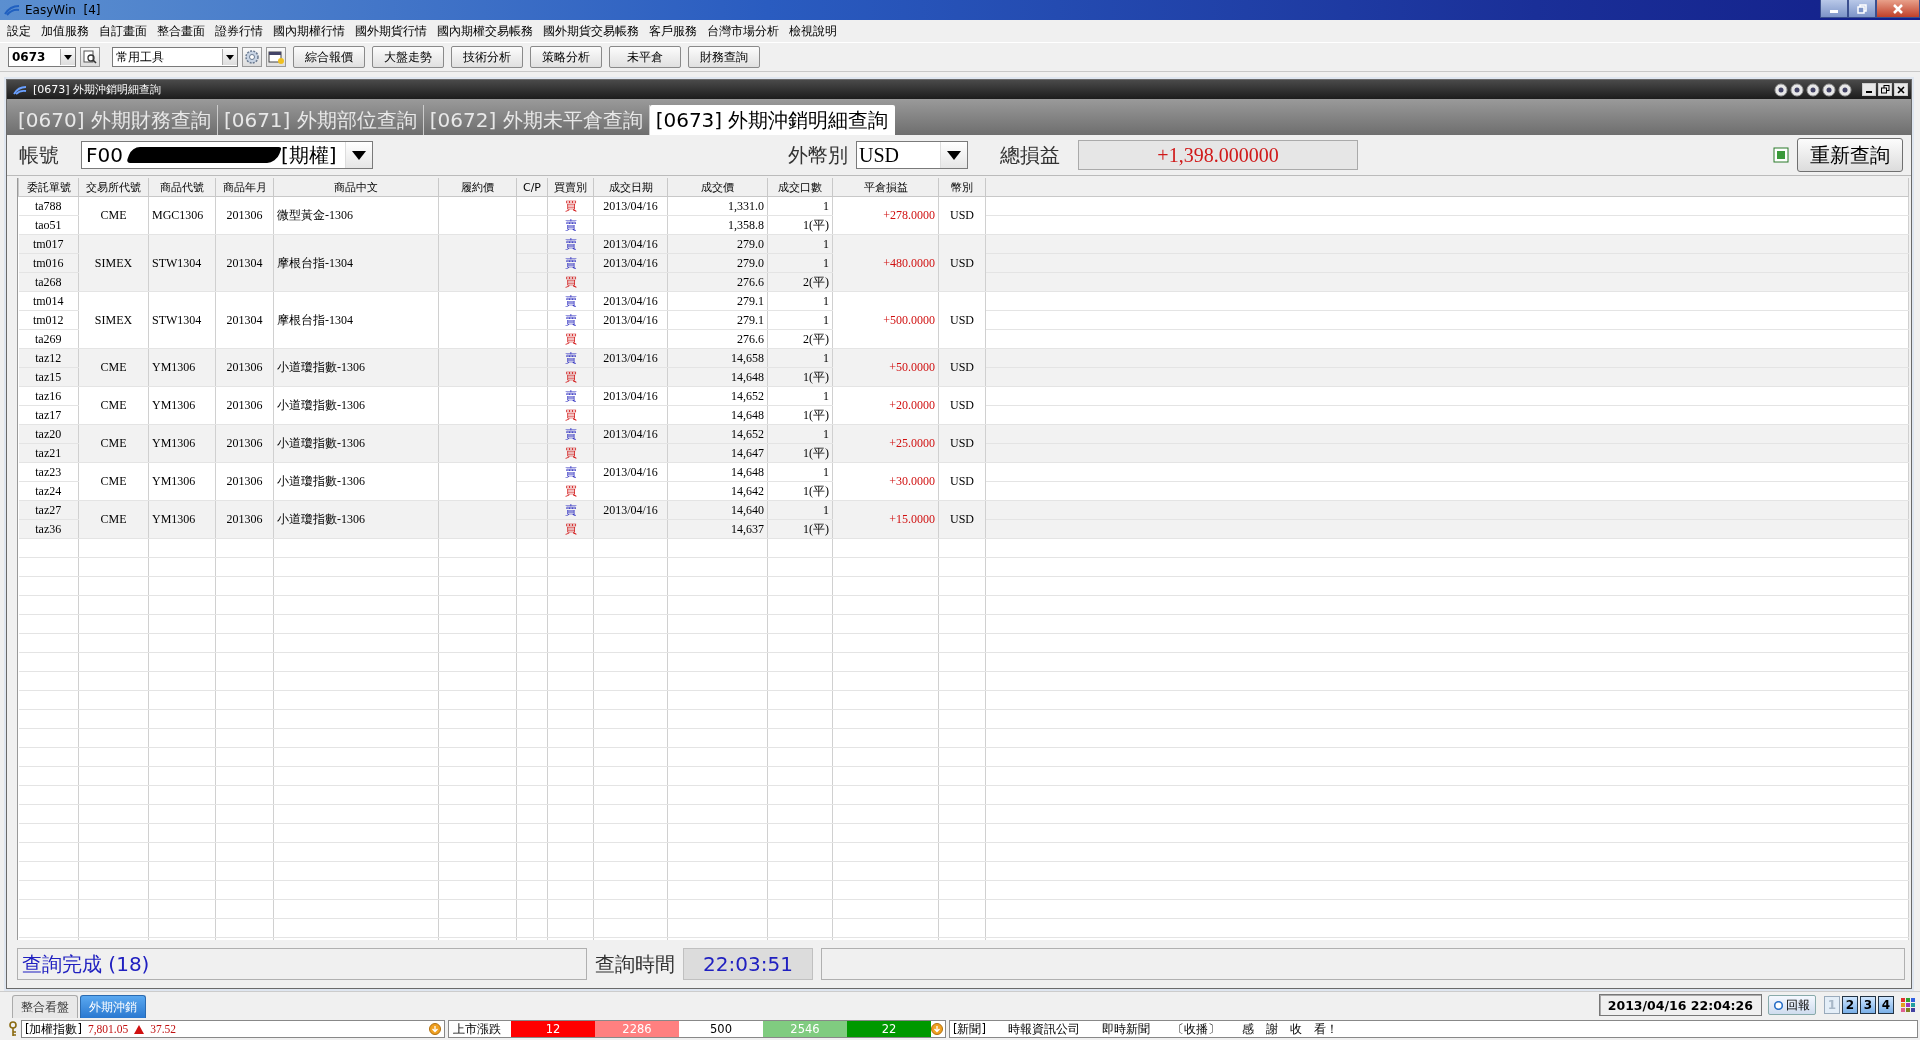 The height and width of the screenshot is (1040, 1920). I want to click on table-cell: 買, so click(570, 491).